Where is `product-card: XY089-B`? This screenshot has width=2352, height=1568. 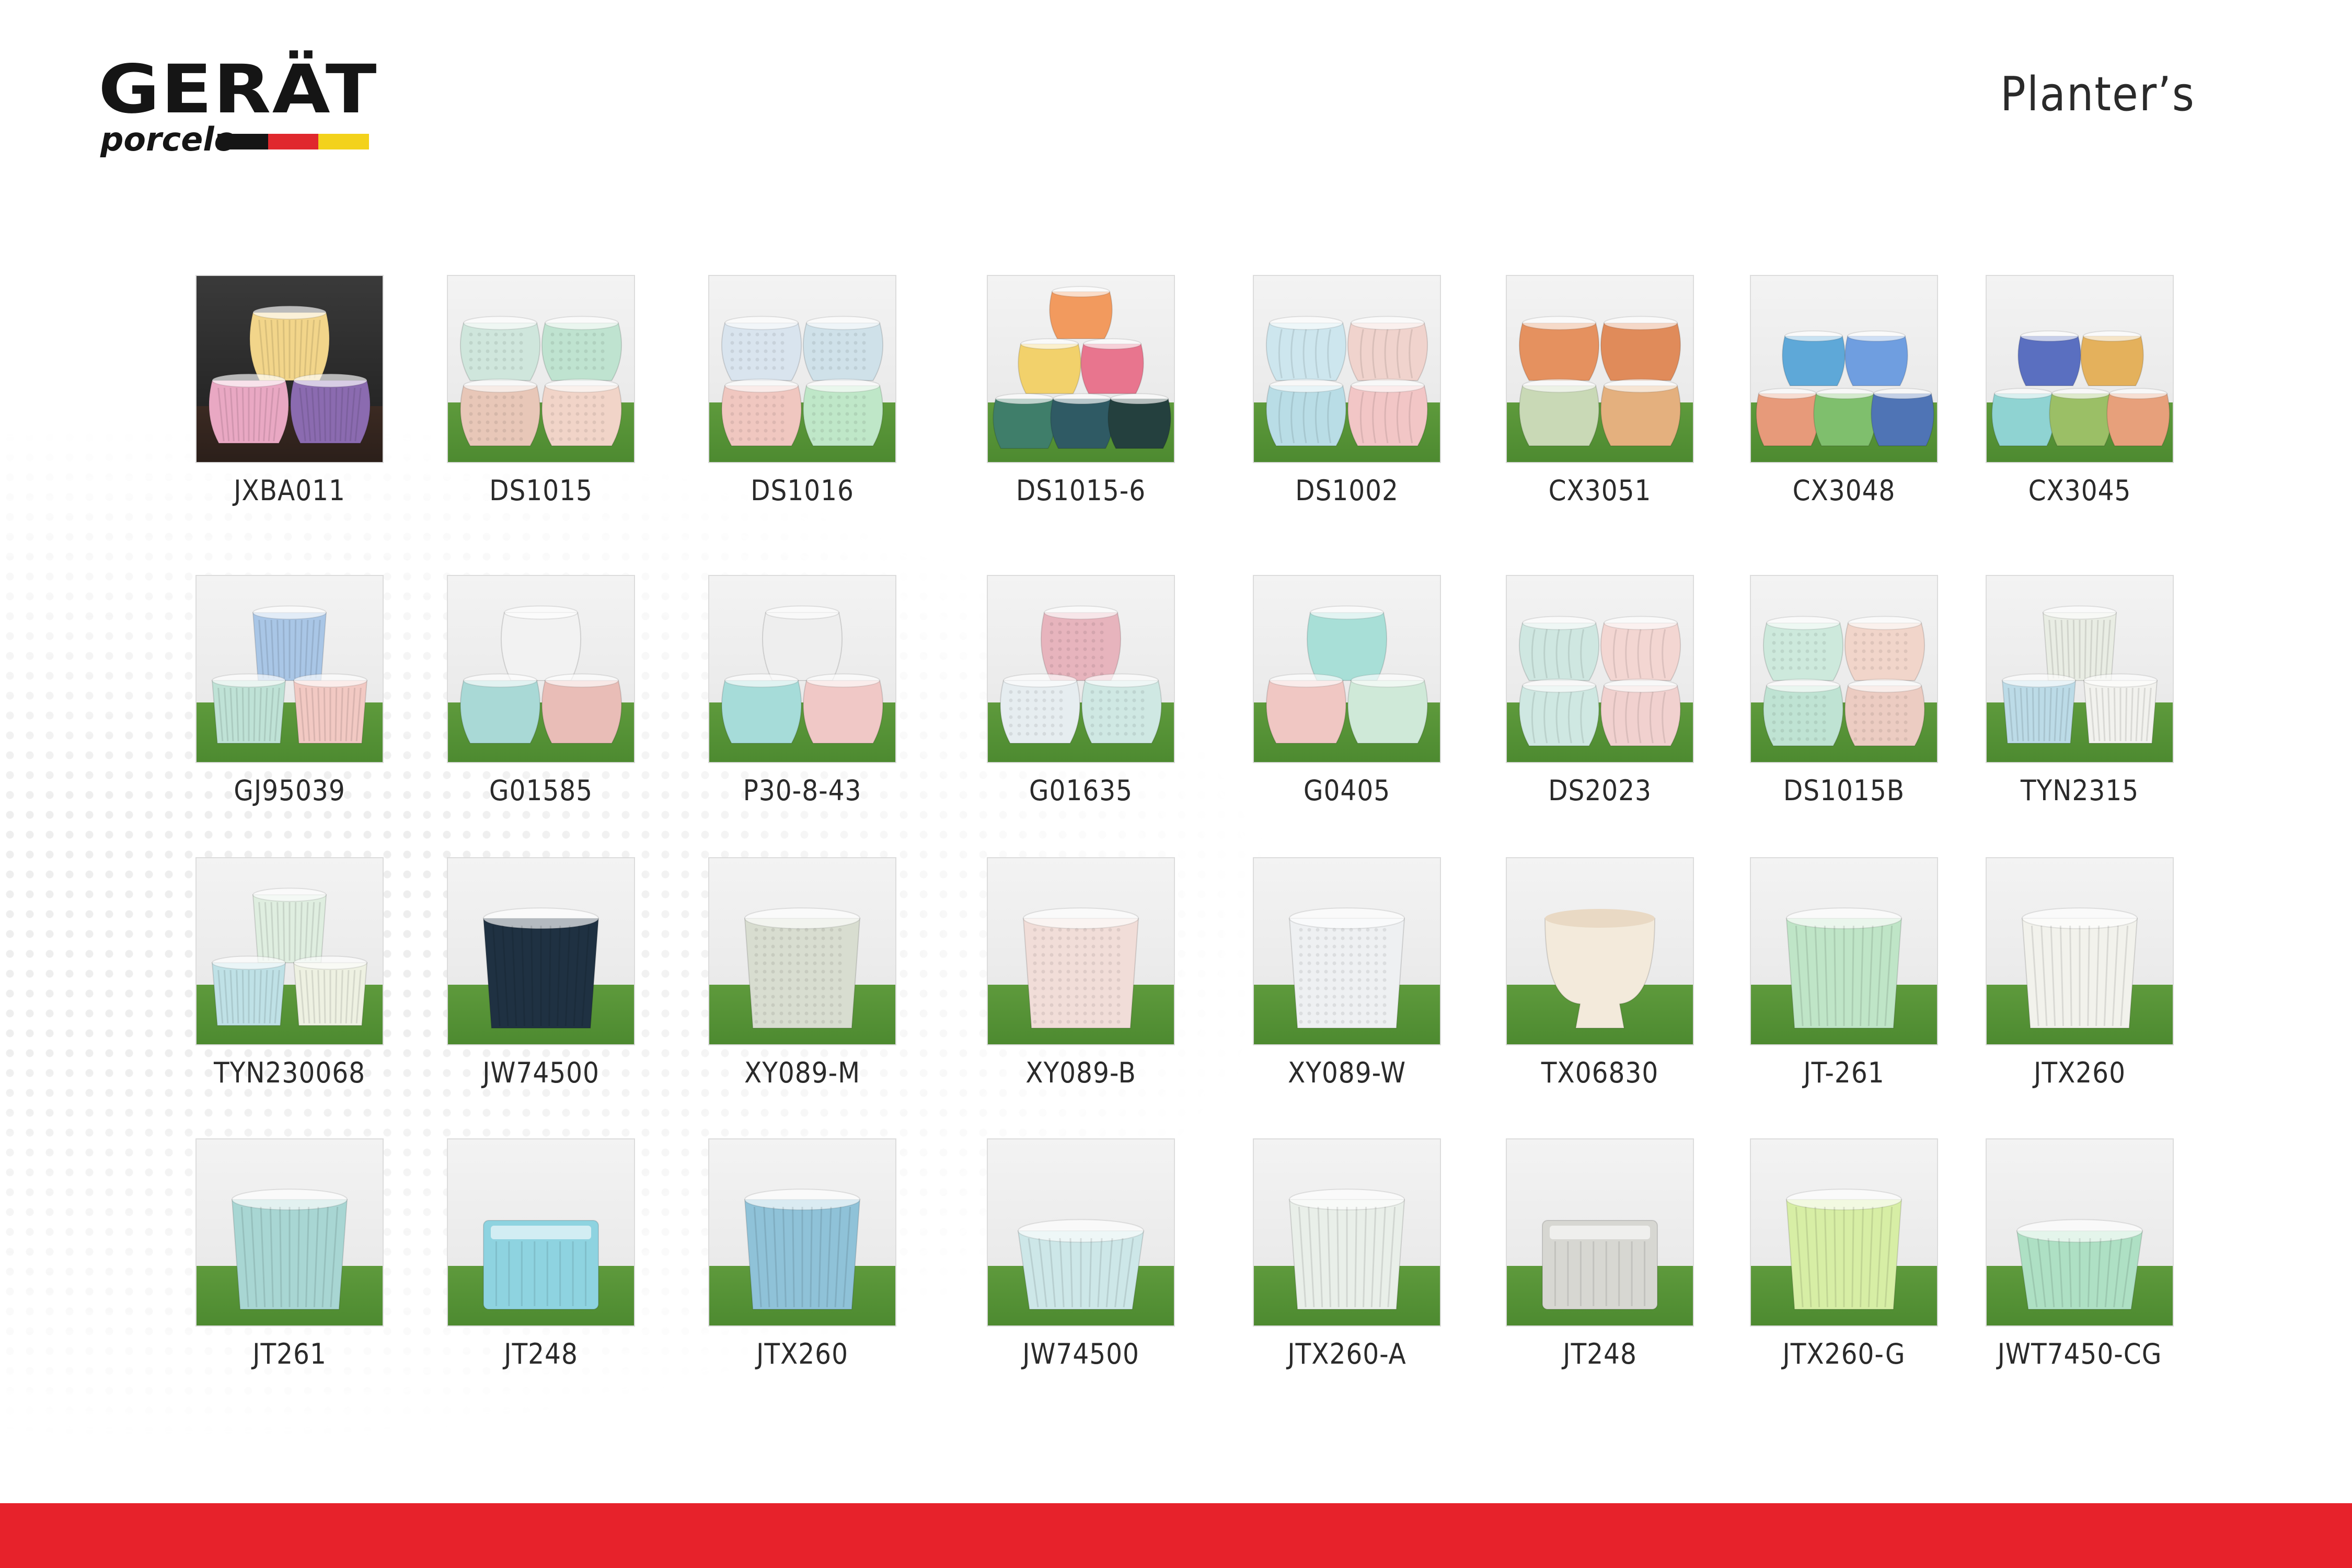
product-card: XY089-B is located at coordinates (1081, 973).